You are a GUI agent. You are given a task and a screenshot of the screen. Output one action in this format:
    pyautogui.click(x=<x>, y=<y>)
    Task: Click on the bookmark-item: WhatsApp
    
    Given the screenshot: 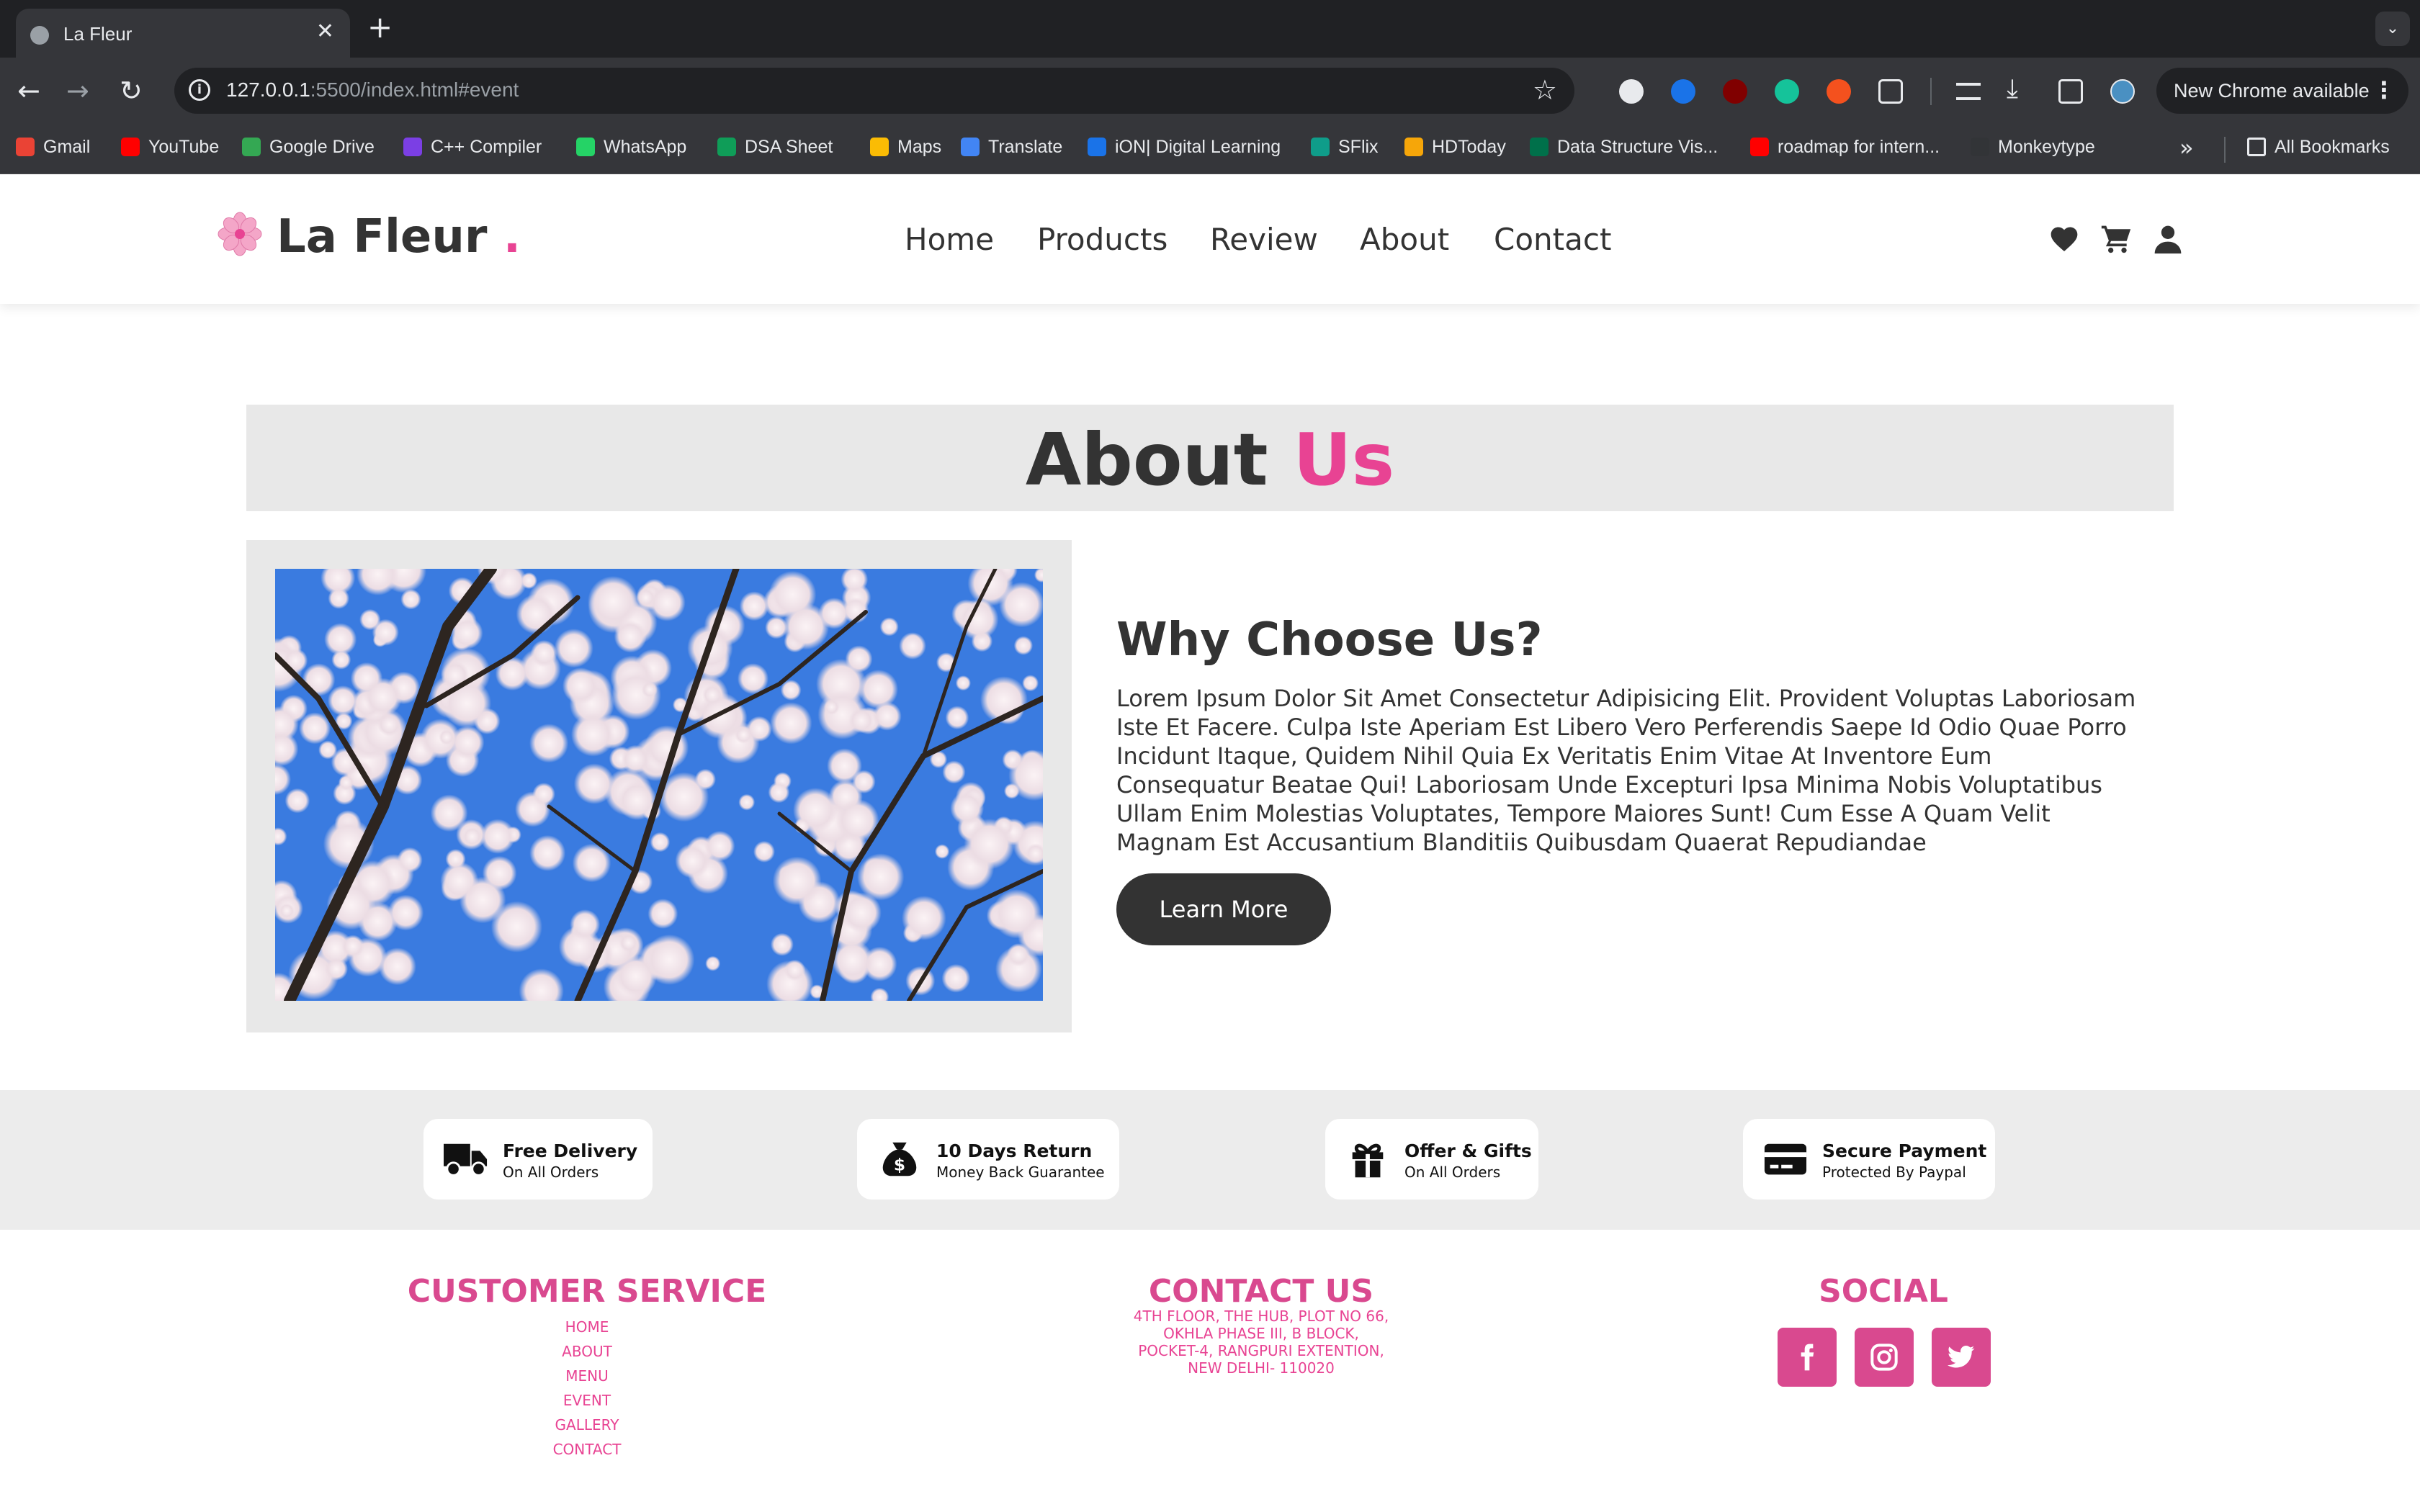 What is the action you would take?
    pyautogui.click(x=631, y=147)
    